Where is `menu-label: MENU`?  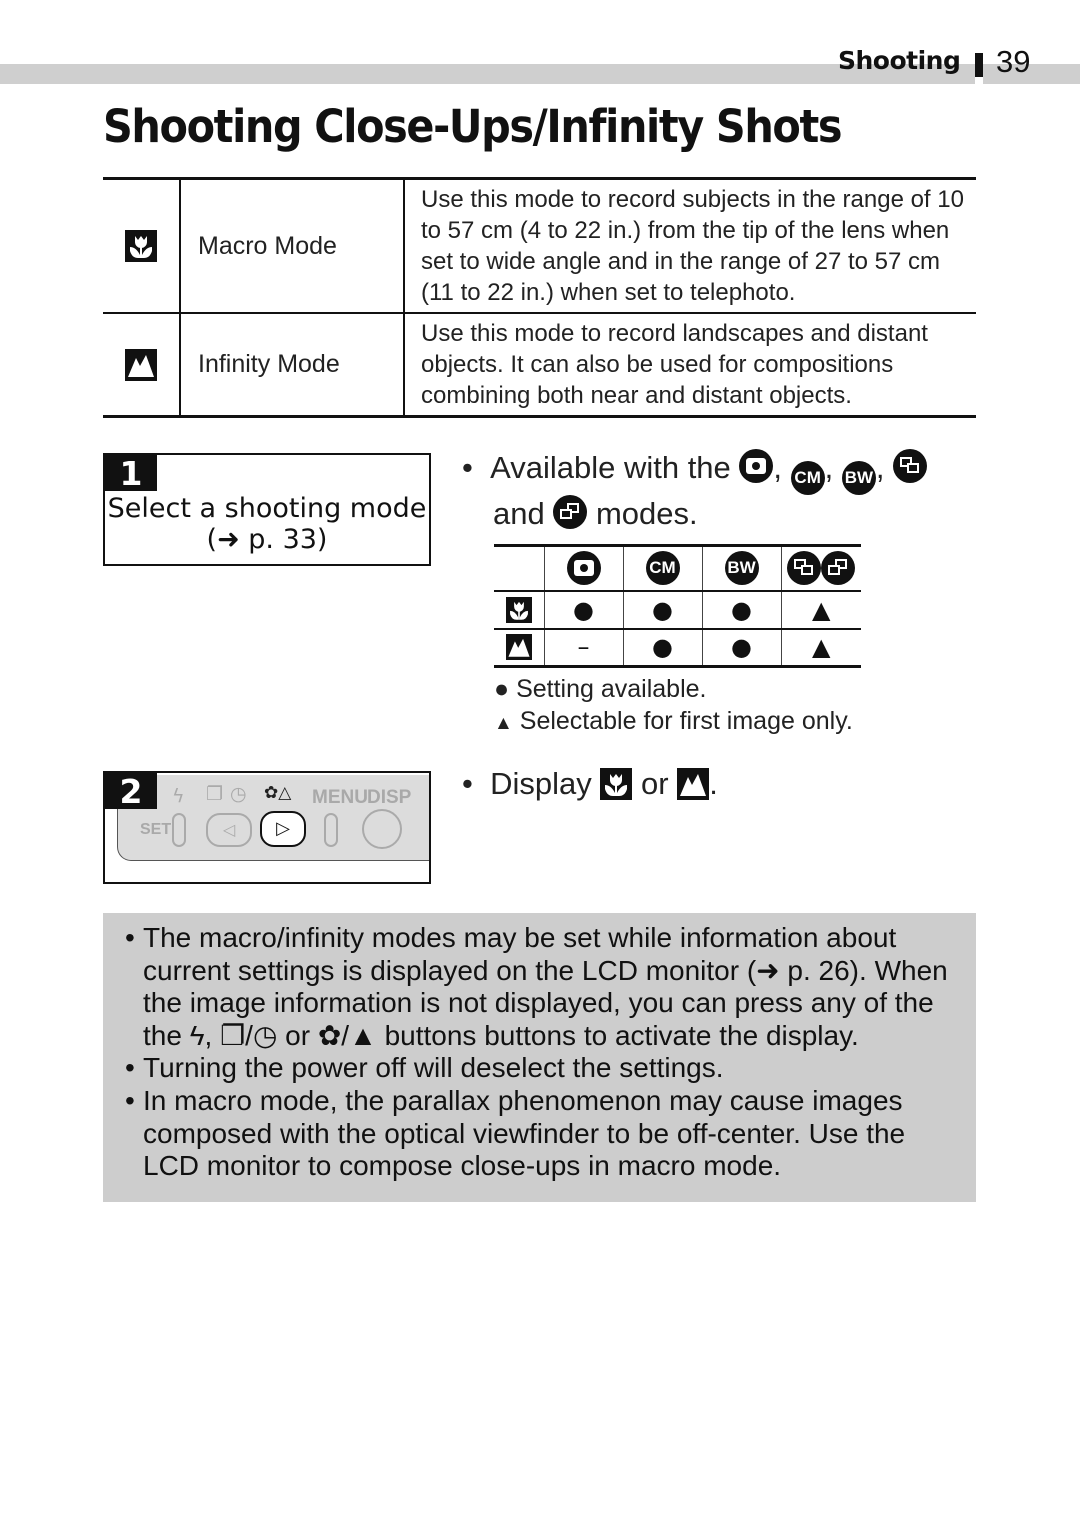 menu-label: MENU is located at coordinates (340, 797).